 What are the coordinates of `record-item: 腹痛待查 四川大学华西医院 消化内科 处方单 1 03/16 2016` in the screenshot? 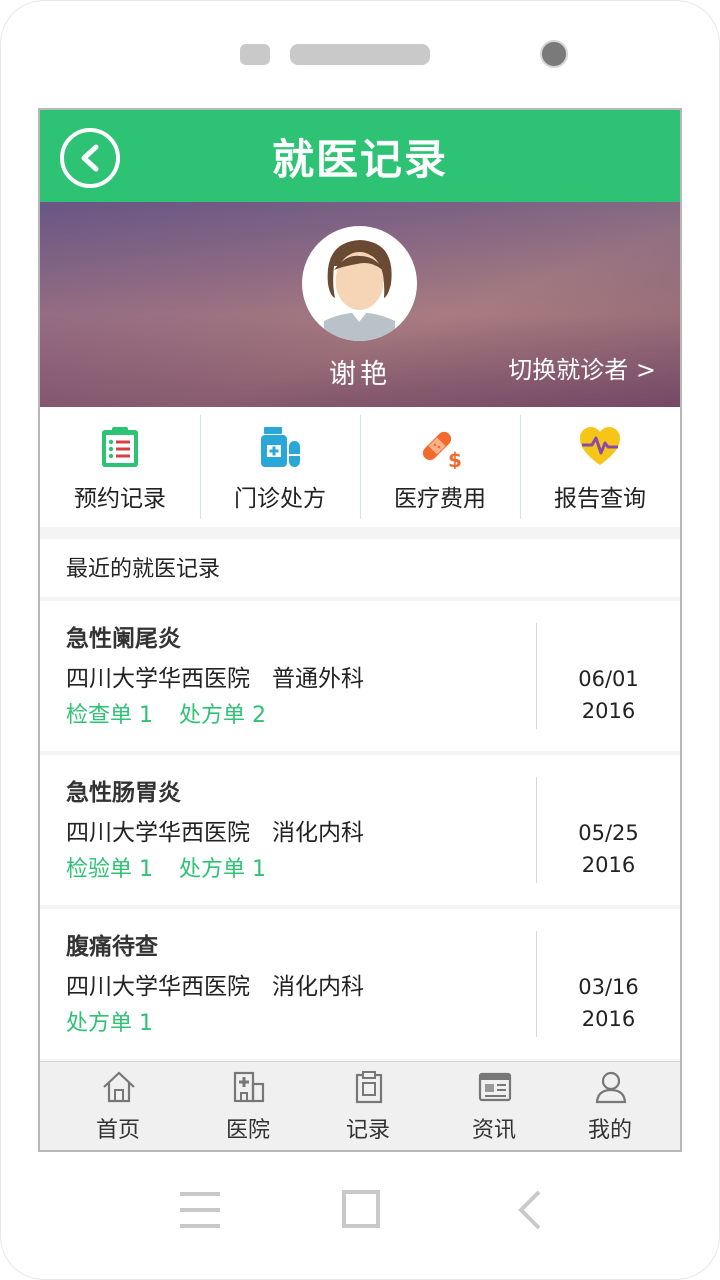 It's located at (360, 984).